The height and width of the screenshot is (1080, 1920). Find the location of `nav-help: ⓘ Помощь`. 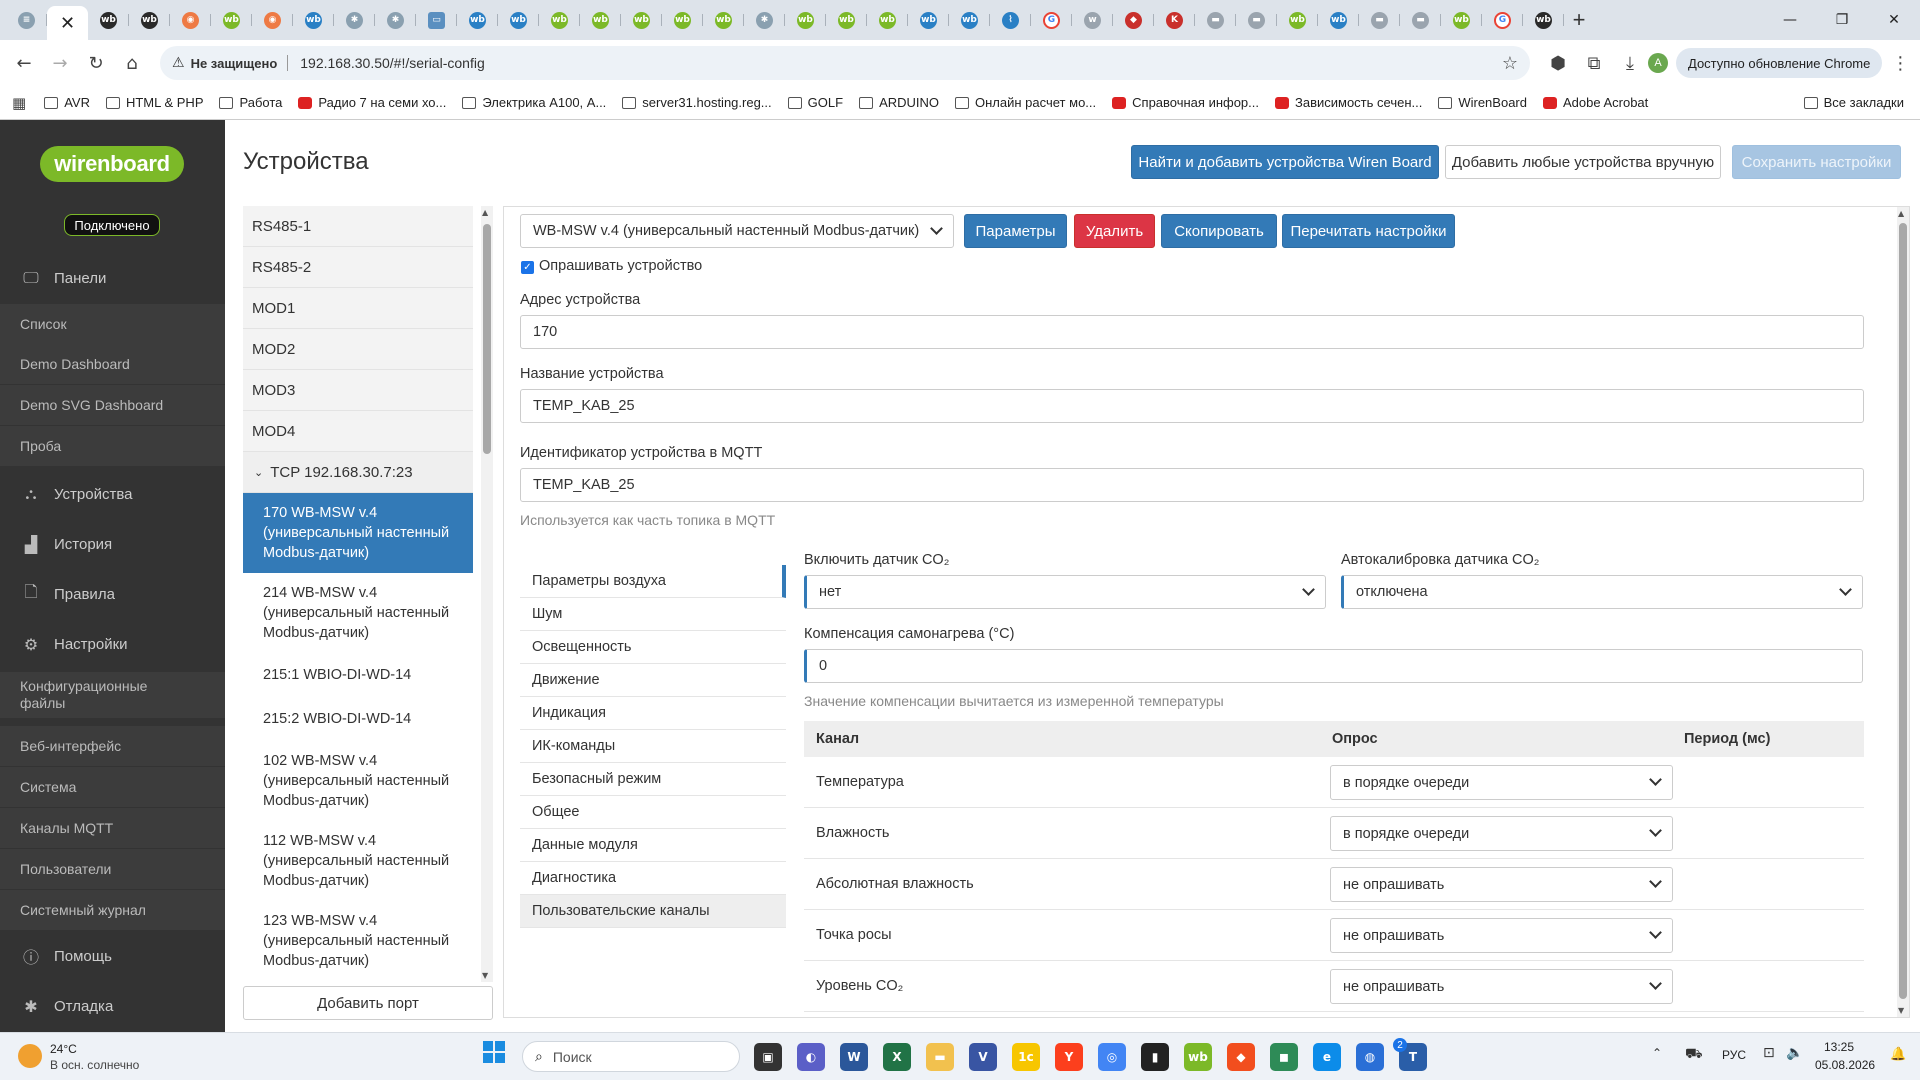

nav-help: ⓘ Помощь is located at coordinates (112, 956).